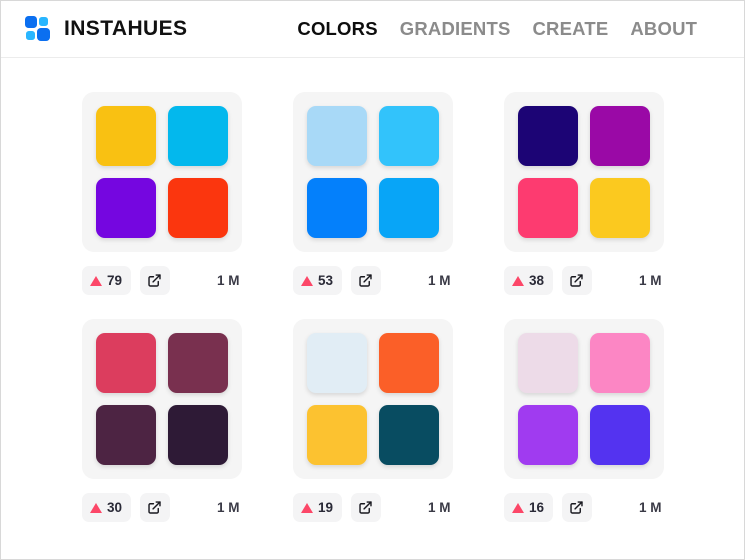 The height and width of the screenshot is (560, 745). I want to click on nav-item-create: CREATE, so click(570, 29).